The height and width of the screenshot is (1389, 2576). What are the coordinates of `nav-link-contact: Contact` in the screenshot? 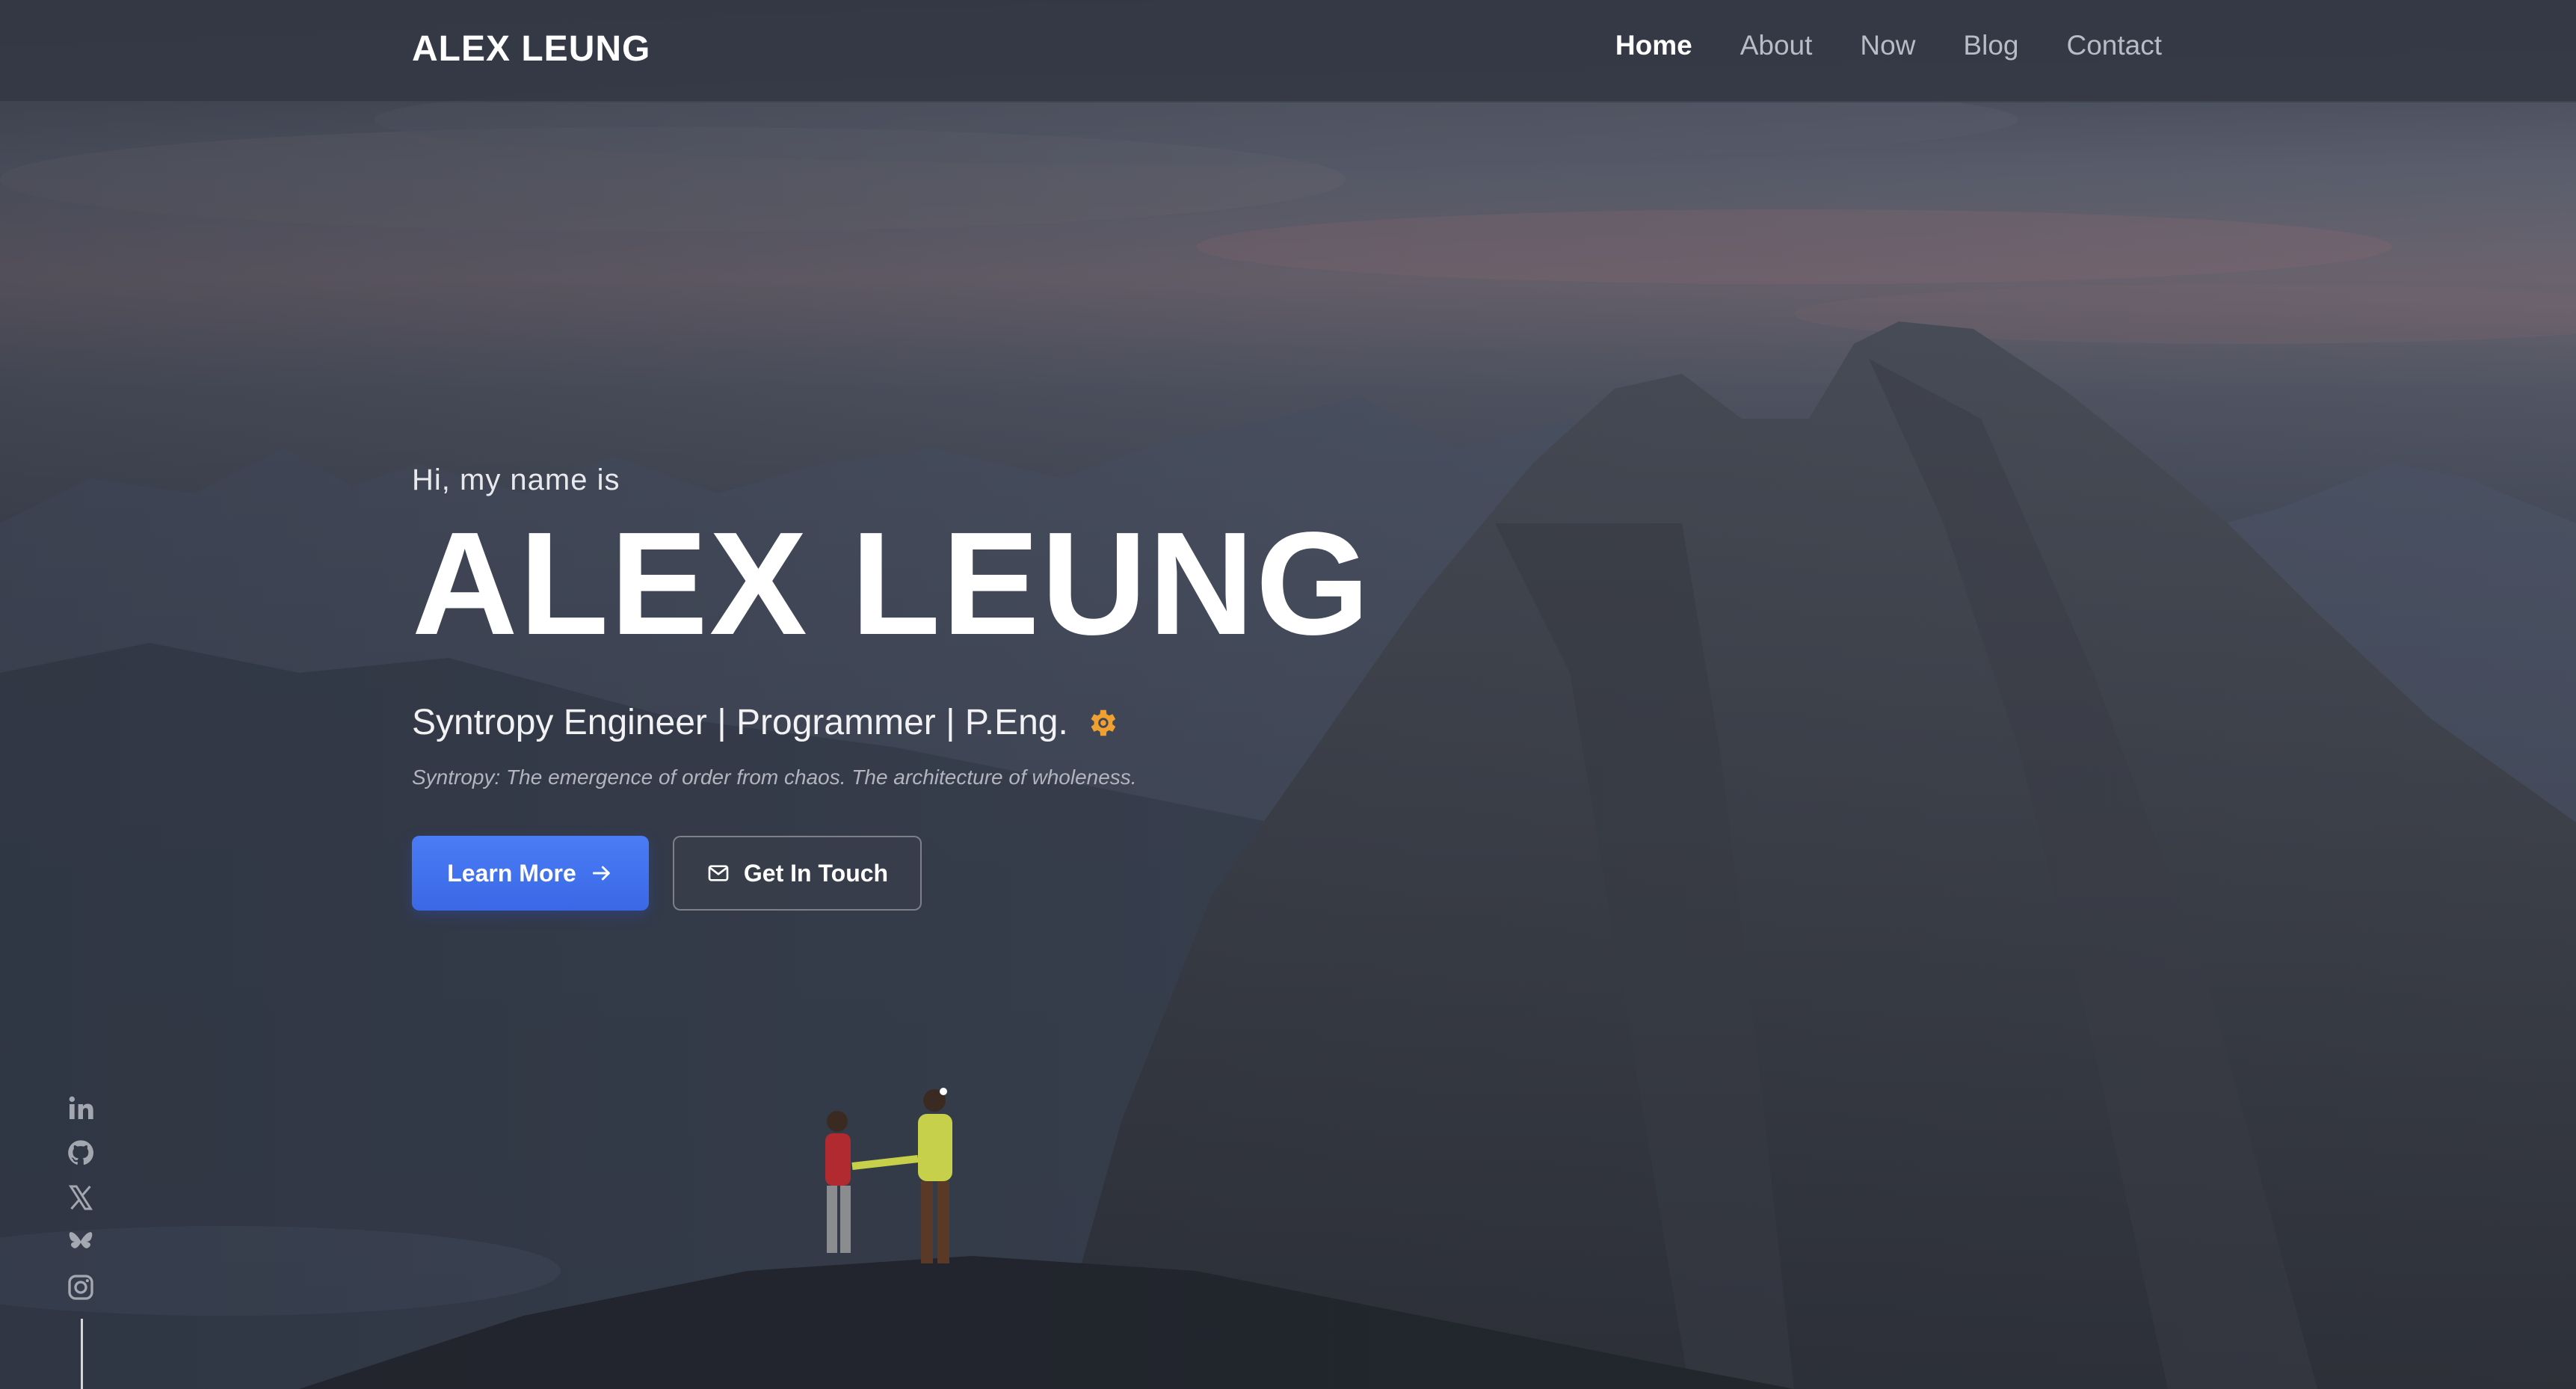 It's located at (2114, 45).